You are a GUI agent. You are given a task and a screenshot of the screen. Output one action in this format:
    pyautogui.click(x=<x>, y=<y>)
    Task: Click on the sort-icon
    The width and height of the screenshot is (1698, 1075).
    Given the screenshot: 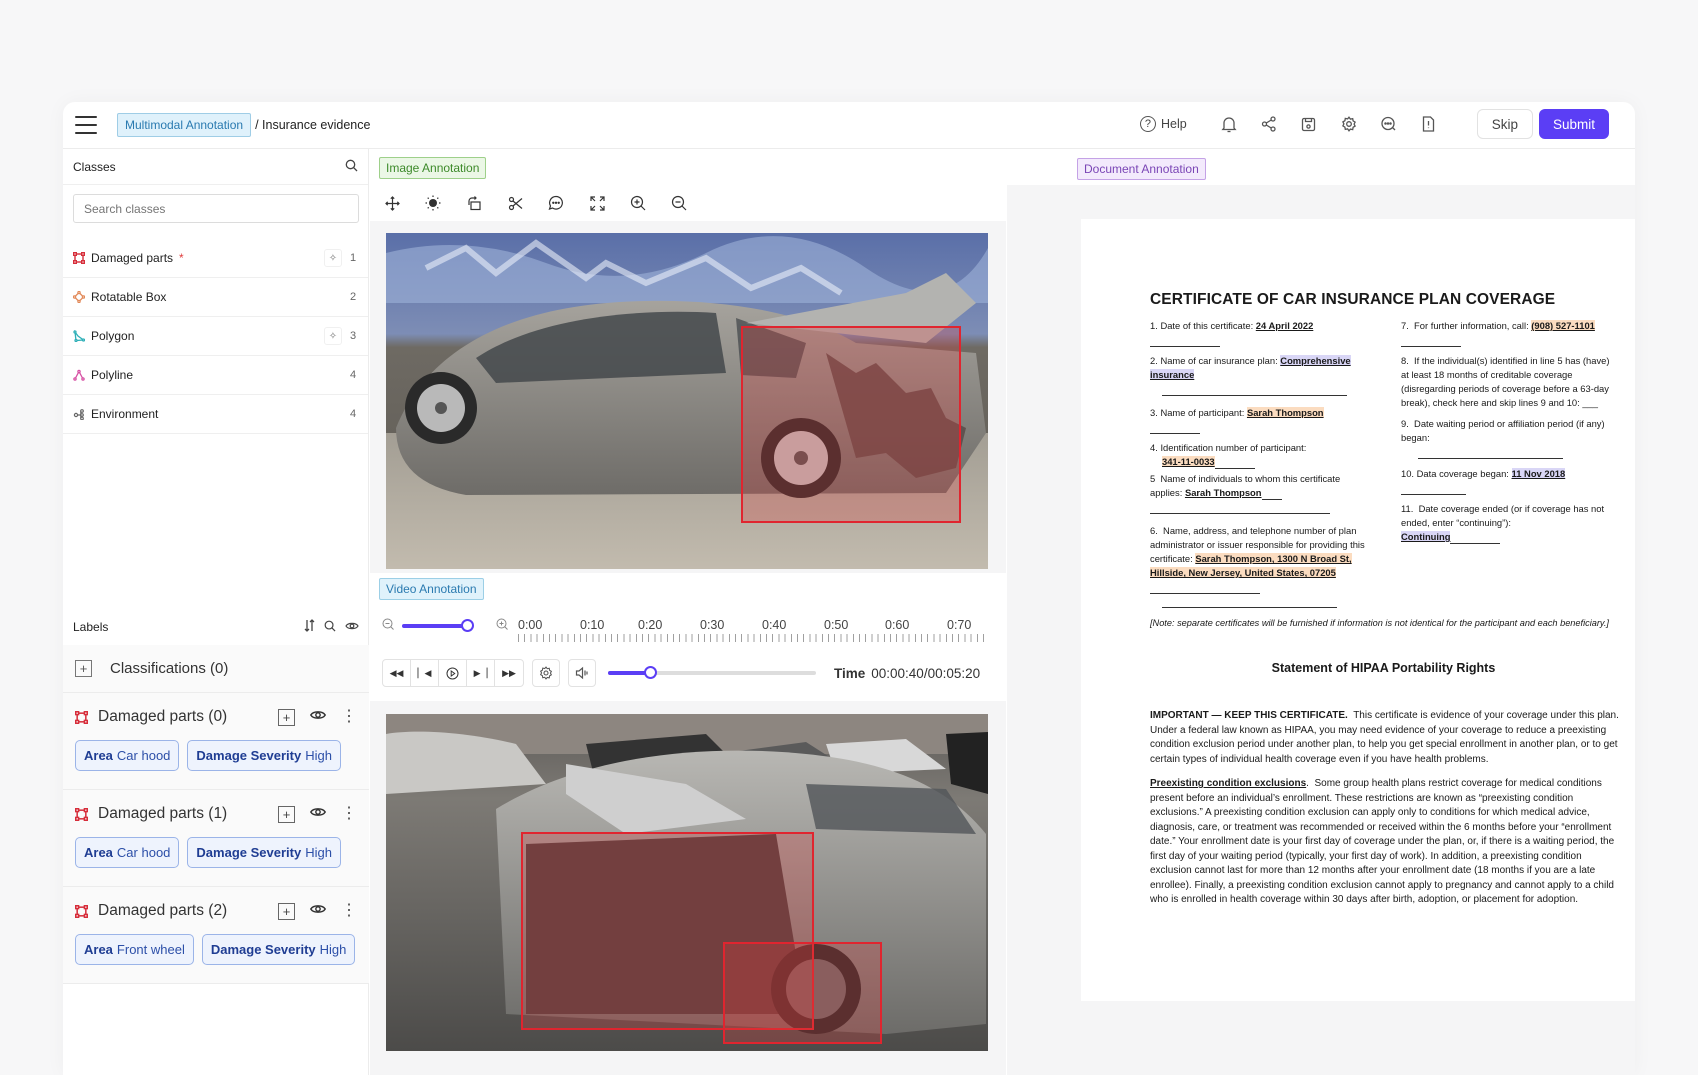 What is the action you would take?
    pyautogui.click(x=309, y=627)
    